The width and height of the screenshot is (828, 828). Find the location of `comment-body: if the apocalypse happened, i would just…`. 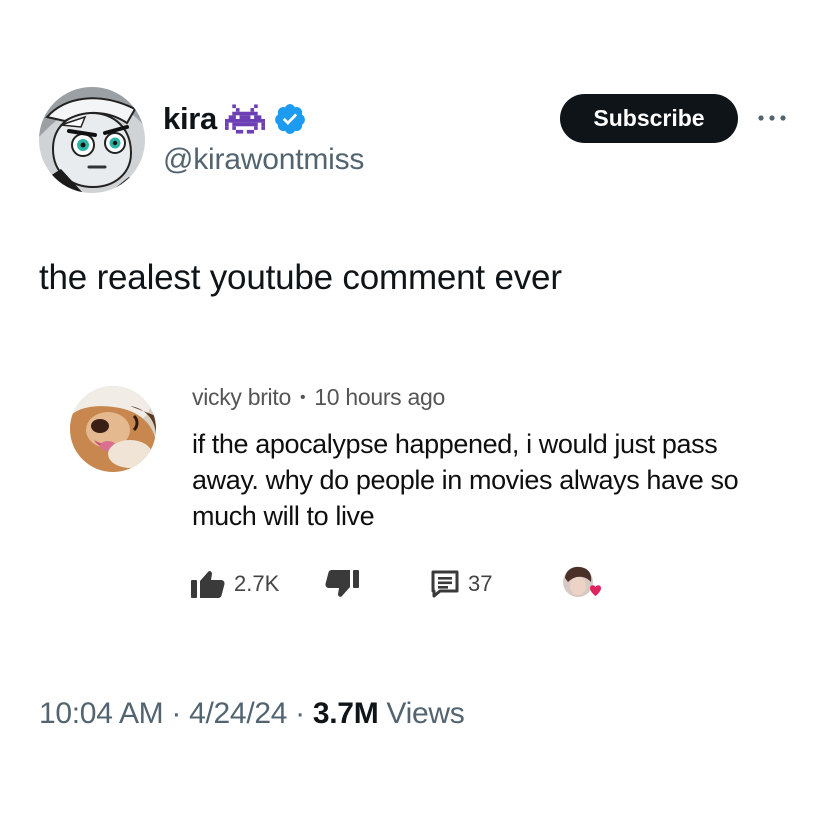

comment-body: if the apocalypse happened, i would just… is located at coordinates (465, 480).